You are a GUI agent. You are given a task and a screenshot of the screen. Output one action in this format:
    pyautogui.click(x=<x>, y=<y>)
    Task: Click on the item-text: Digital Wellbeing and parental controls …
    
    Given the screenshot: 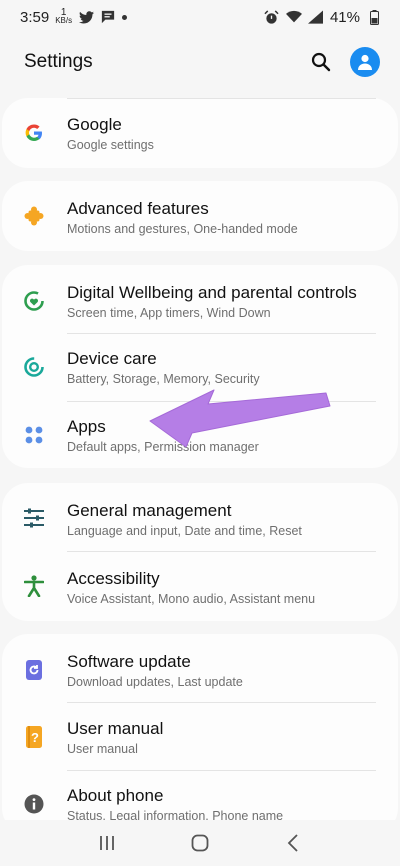 What is the action you would take?
    pyautogui.click(x=222, y=302)
    